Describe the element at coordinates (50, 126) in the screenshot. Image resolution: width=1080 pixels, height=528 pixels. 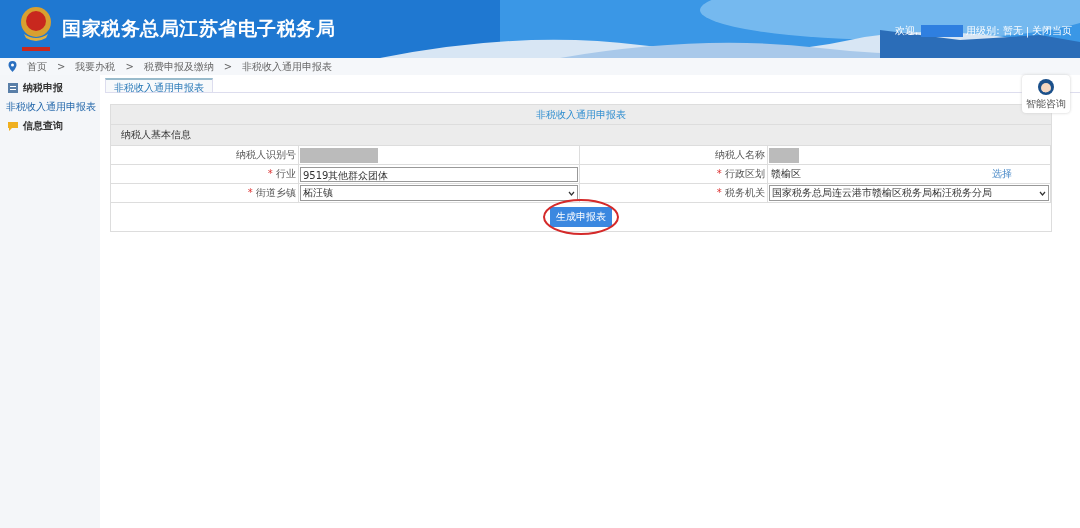
I see `sidebar-item: 信息查询` at that location.